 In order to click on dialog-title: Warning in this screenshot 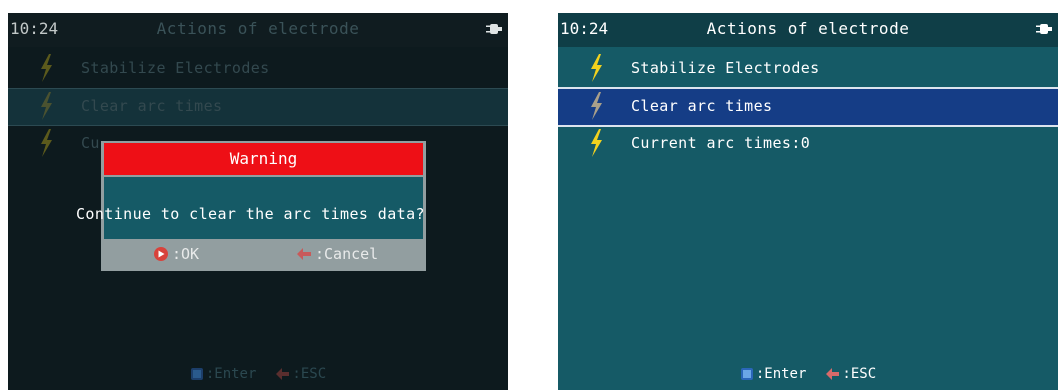, I will do `click(263, 158)`.